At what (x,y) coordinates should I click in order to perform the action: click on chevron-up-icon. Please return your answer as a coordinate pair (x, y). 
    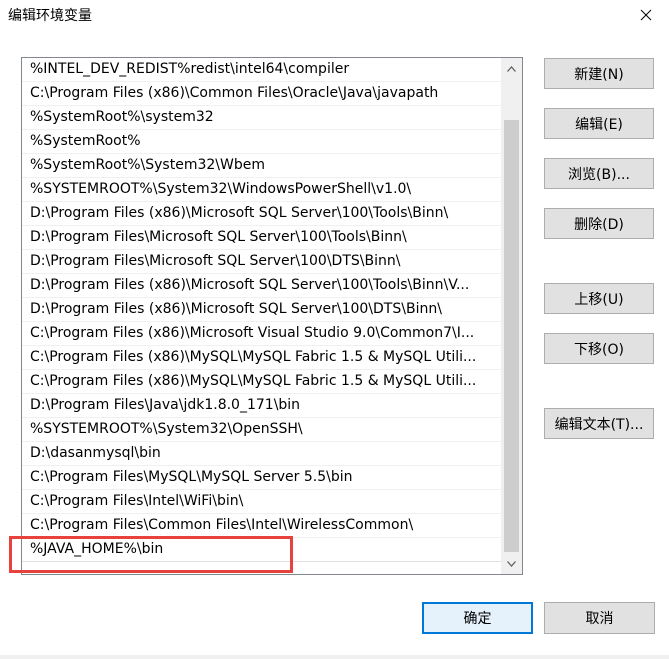
    Looking at the image, I should click on (511, 68).